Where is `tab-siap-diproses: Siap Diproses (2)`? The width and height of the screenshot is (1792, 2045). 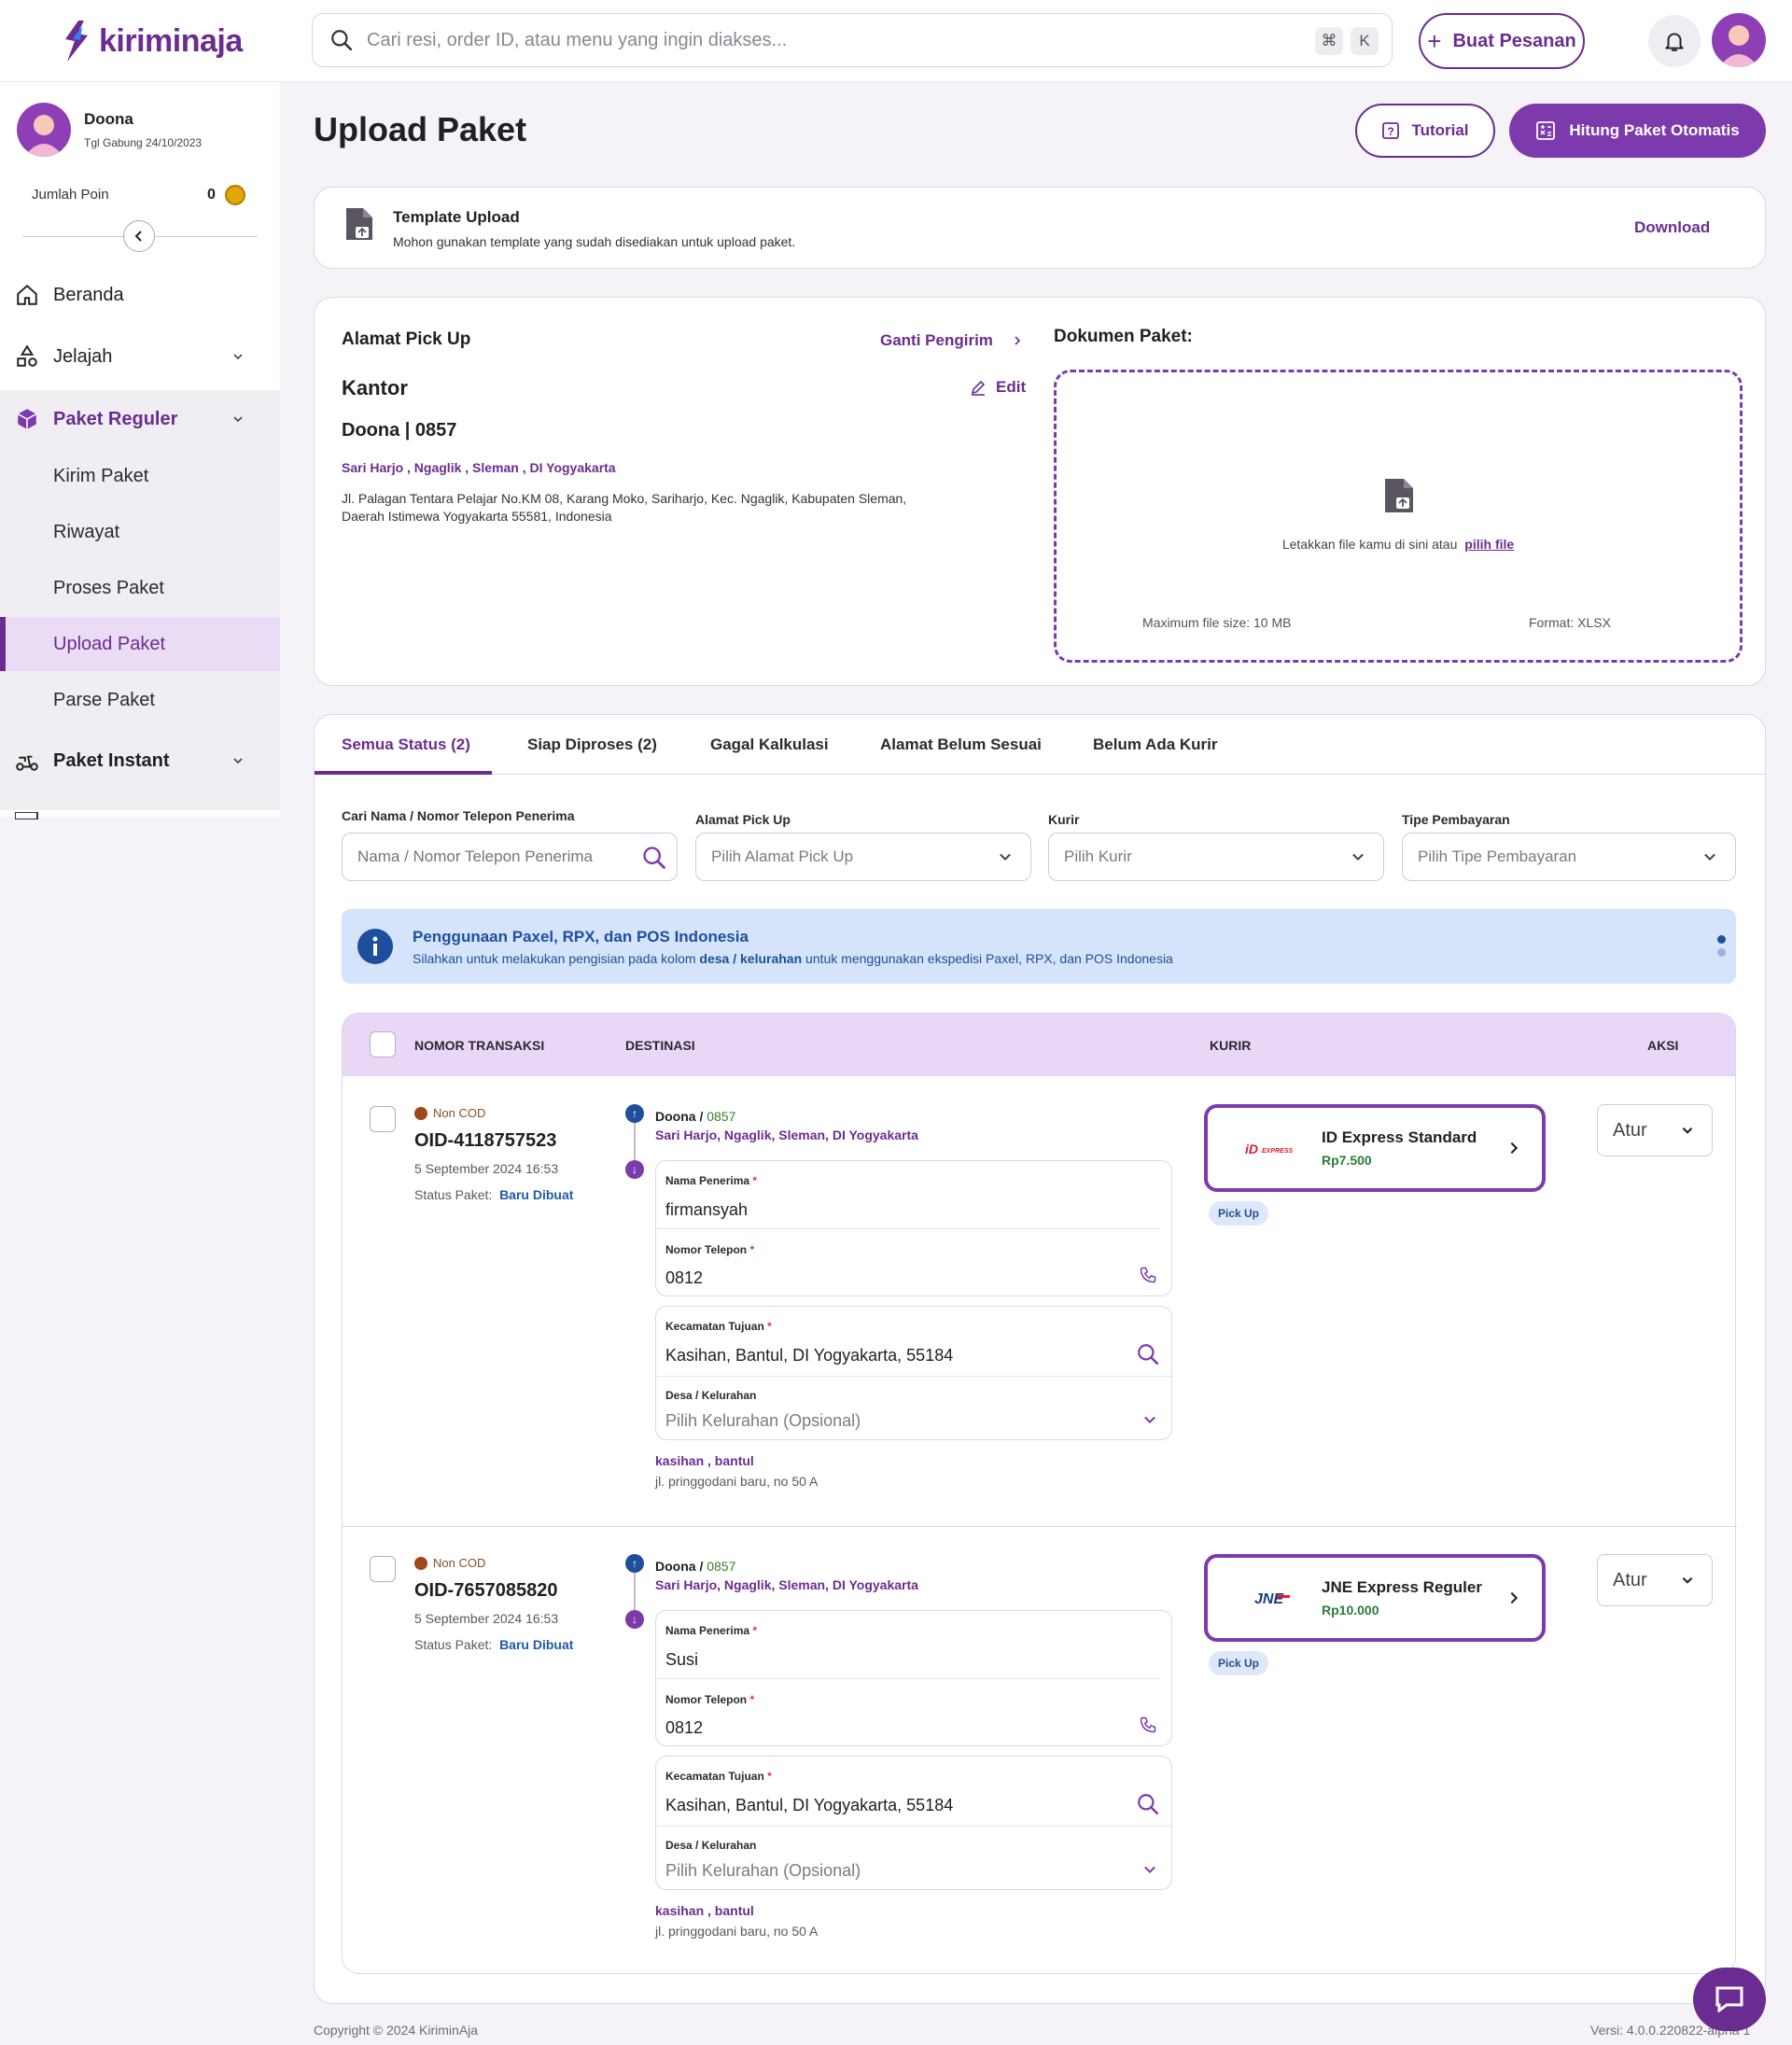 tab-siap-diproses: Siap Diproses (2) is located at coordinates (592, 744).